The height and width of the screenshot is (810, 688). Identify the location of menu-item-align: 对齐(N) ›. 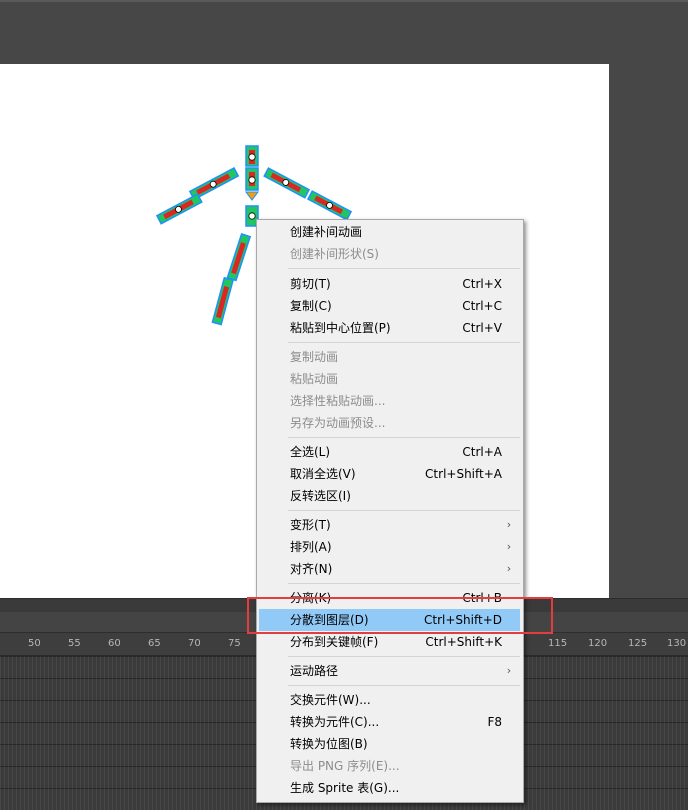
(389, 569).